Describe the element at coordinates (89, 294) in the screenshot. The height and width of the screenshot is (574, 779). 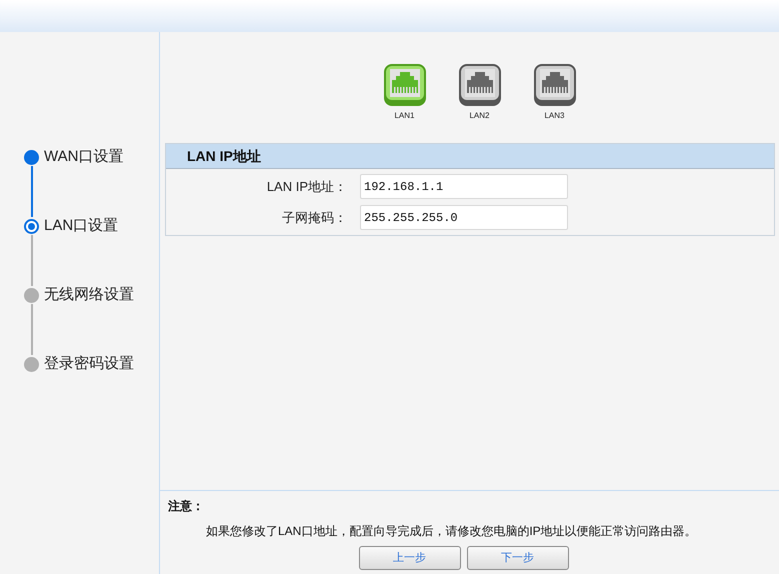
I see `step-label: 无线网络设置` at that location.